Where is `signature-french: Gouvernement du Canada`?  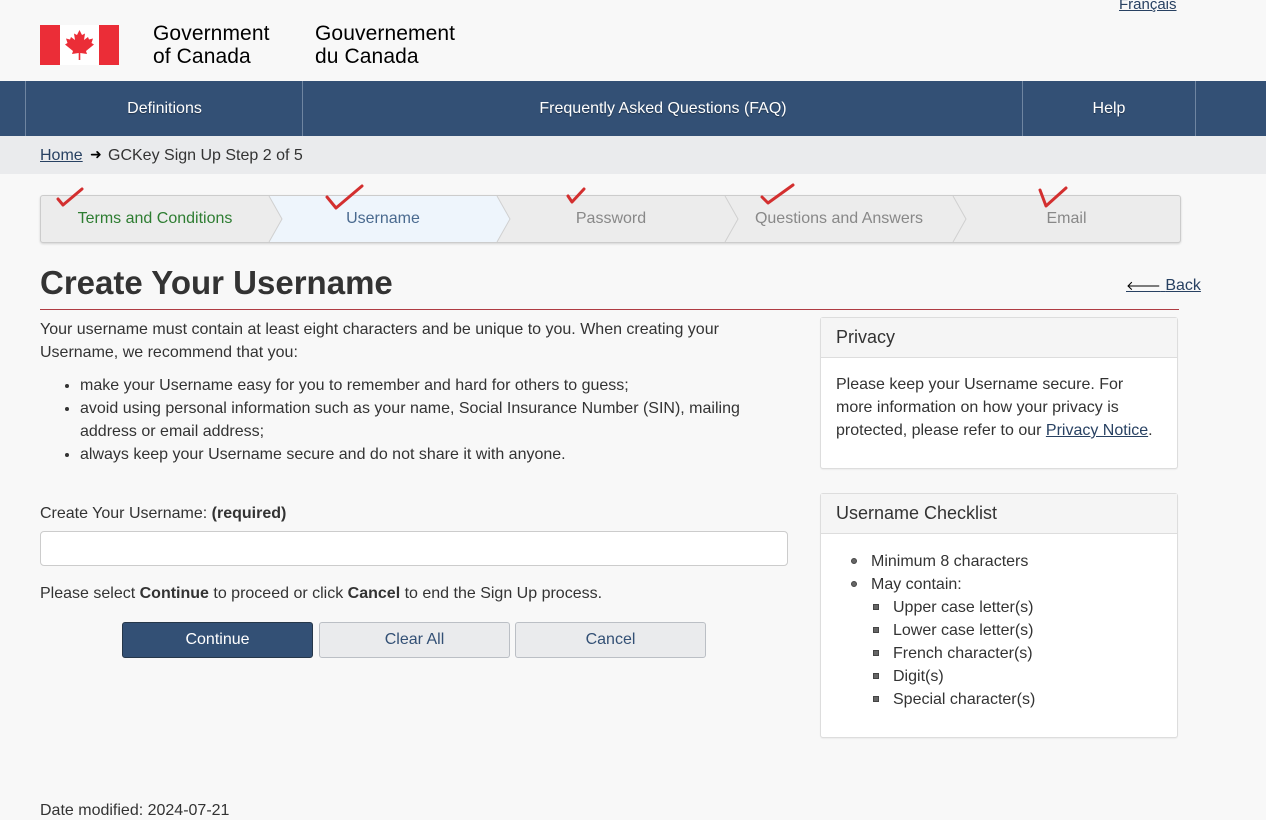 signature-french: Gouvernement du Canada is located at coordinates (385, 45).